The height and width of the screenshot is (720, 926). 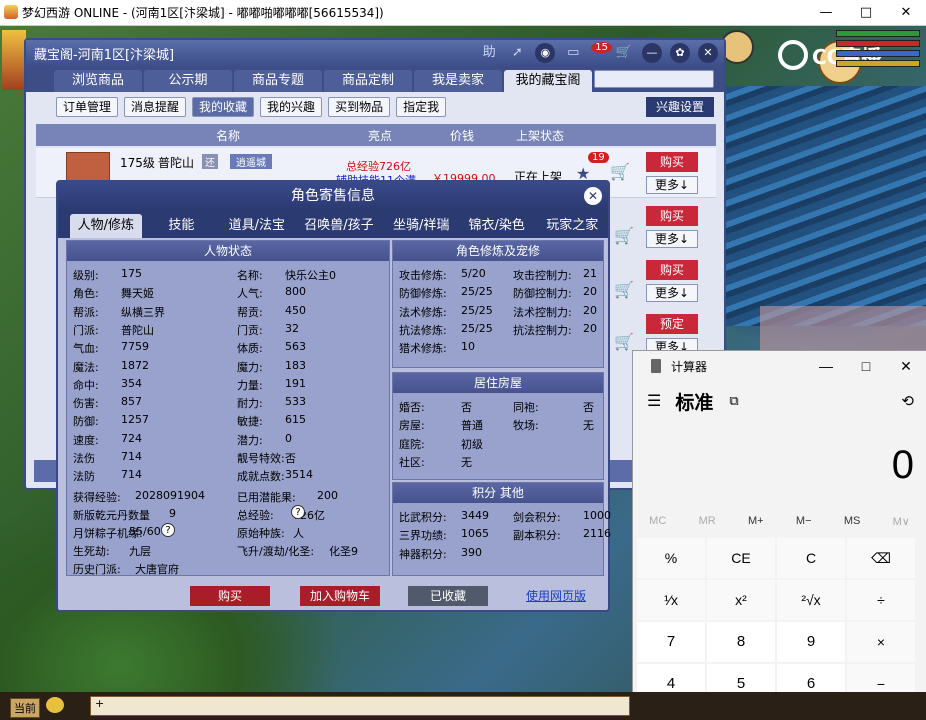 What do you see at coordinates (672, 270) in the screenshot?
I see `buy-button-3: 购买` at bounding box center [672, 270].